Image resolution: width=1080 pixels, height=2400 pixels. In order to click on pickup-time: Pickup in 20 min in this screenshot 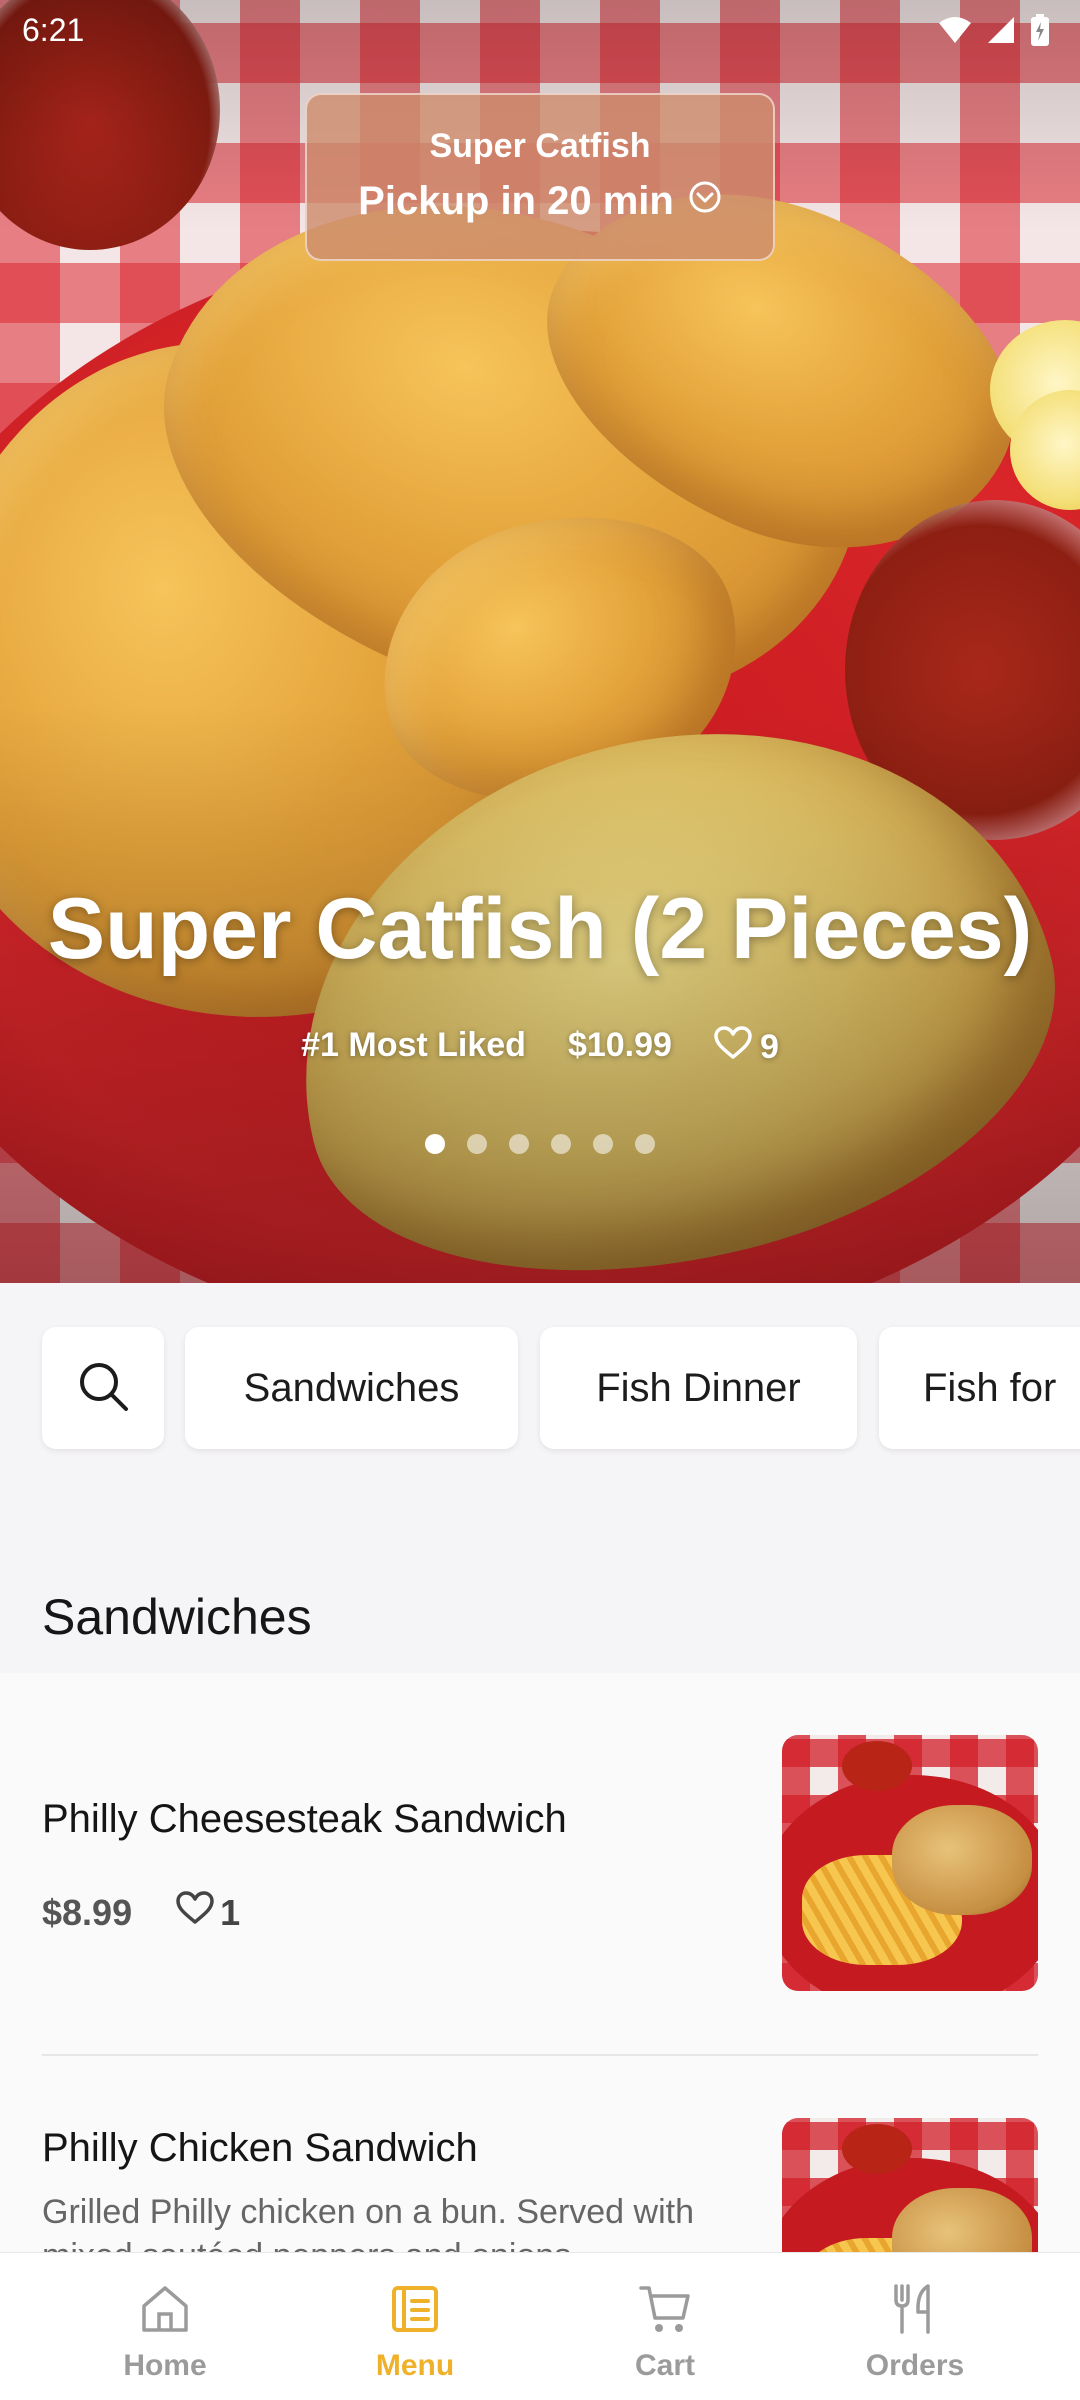, I will do `click(540, 201)`.